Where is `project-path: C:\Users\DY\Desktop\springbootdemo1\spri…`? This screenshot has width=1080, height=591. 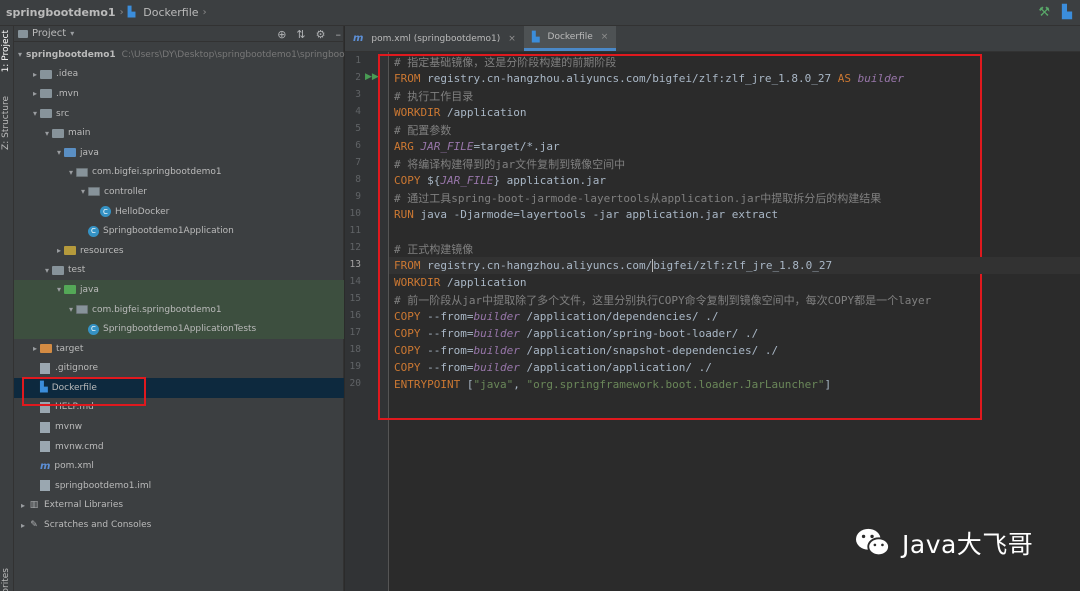
project-path: C:\Users\DY\Desktop\springbootdemo1\spri… is located at coordinates (237, 54).